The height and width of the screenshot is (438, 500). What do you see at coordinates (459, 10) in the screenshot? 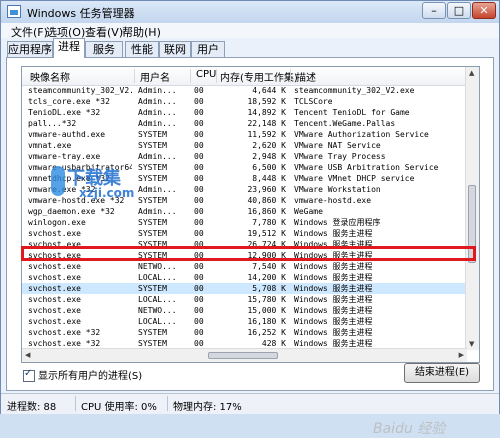
I see `maximize-button: □` at bounding box center [459, 10].